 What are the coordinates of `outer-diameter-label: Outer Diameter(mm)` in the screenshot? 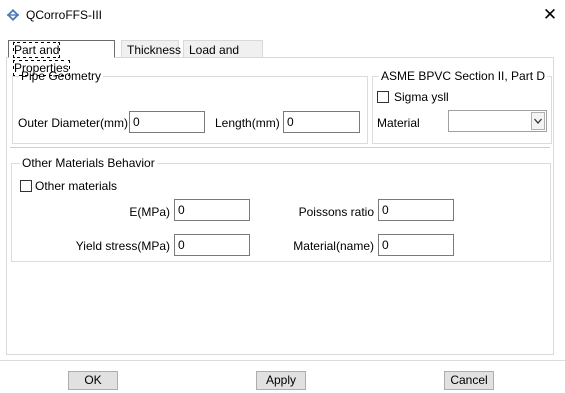 It's located at (73, 123).